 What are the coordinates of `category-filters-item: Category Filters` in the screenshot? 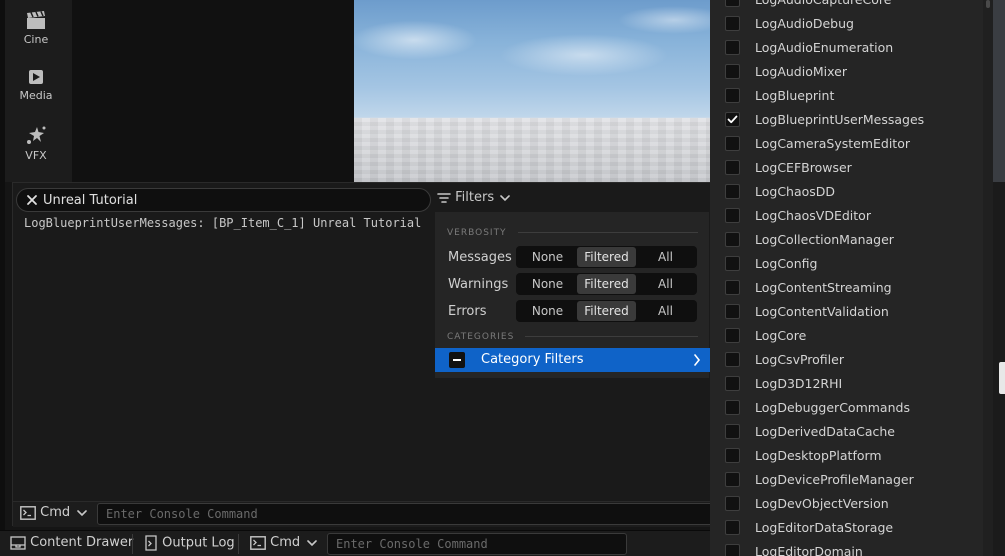 It's located at (573, 360).